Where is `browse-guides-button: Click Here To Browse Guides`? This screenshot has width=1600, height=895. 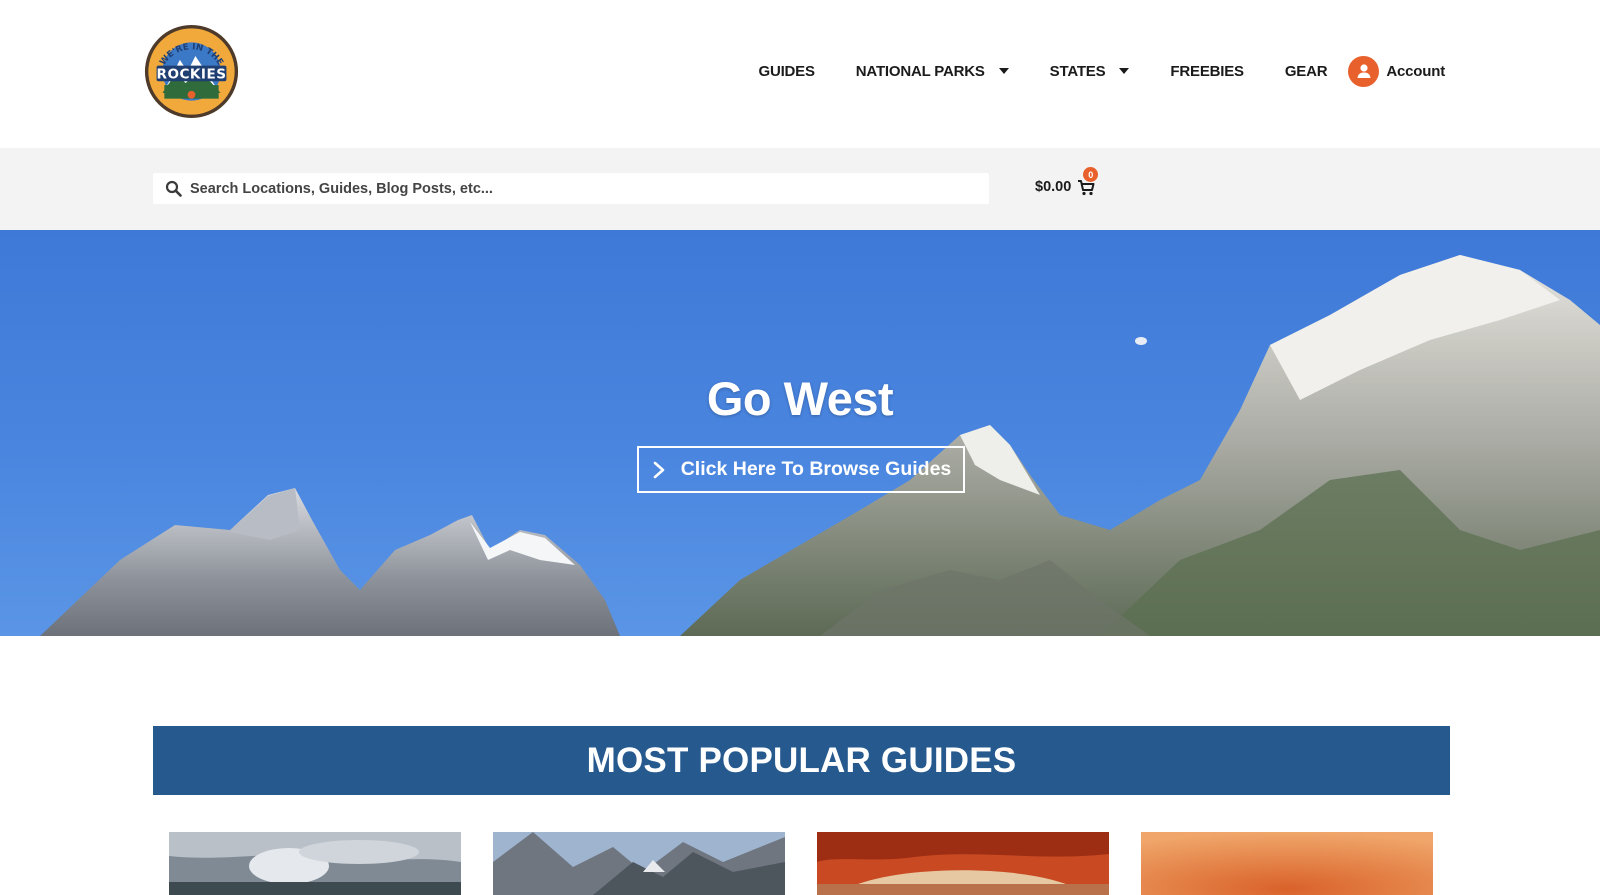 browse-guides-button: Click Here To Browse Guides is located at coordinates (801, 469).